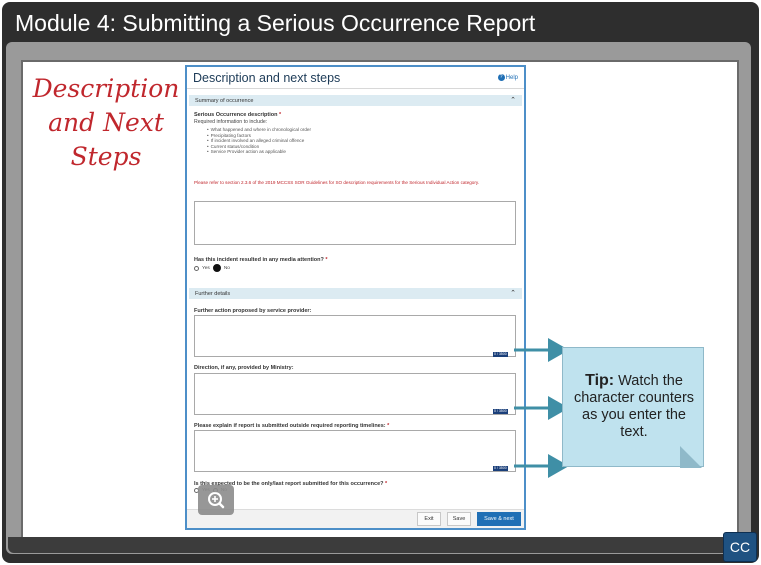  I want to click on tip-fold, so click(691, 457).